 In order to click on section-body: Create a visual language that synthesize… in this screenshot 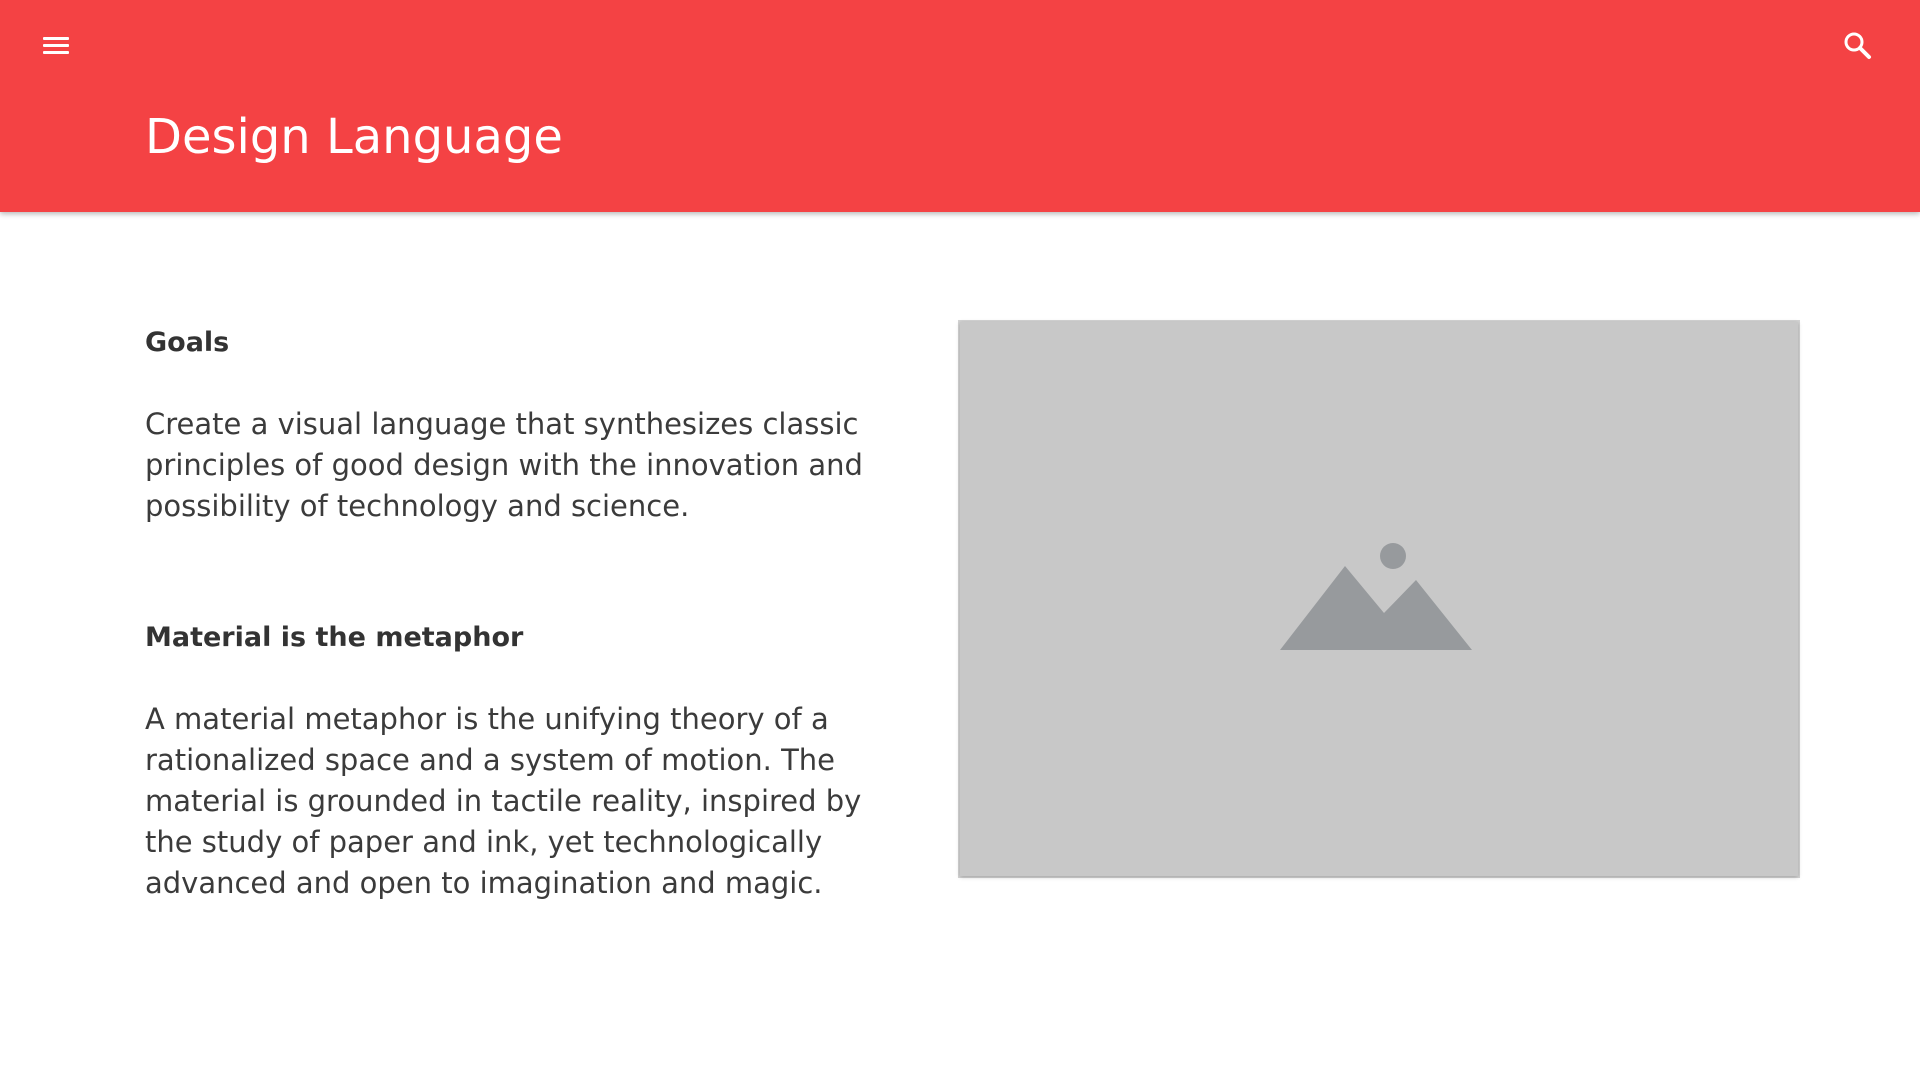, I will do `click(504, 465)`.